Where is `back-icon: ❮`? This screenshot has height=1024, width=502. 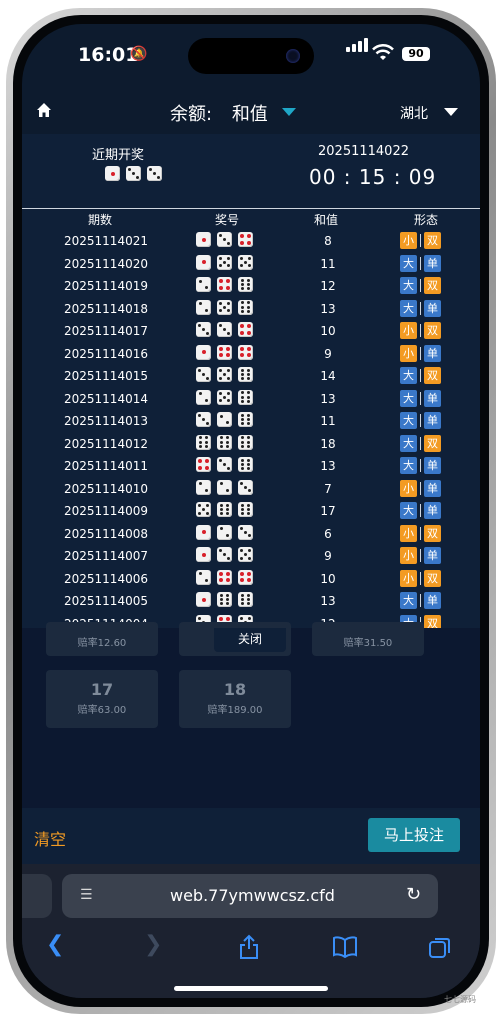 back-icon: ❮ is located at coordinates (55, 944).